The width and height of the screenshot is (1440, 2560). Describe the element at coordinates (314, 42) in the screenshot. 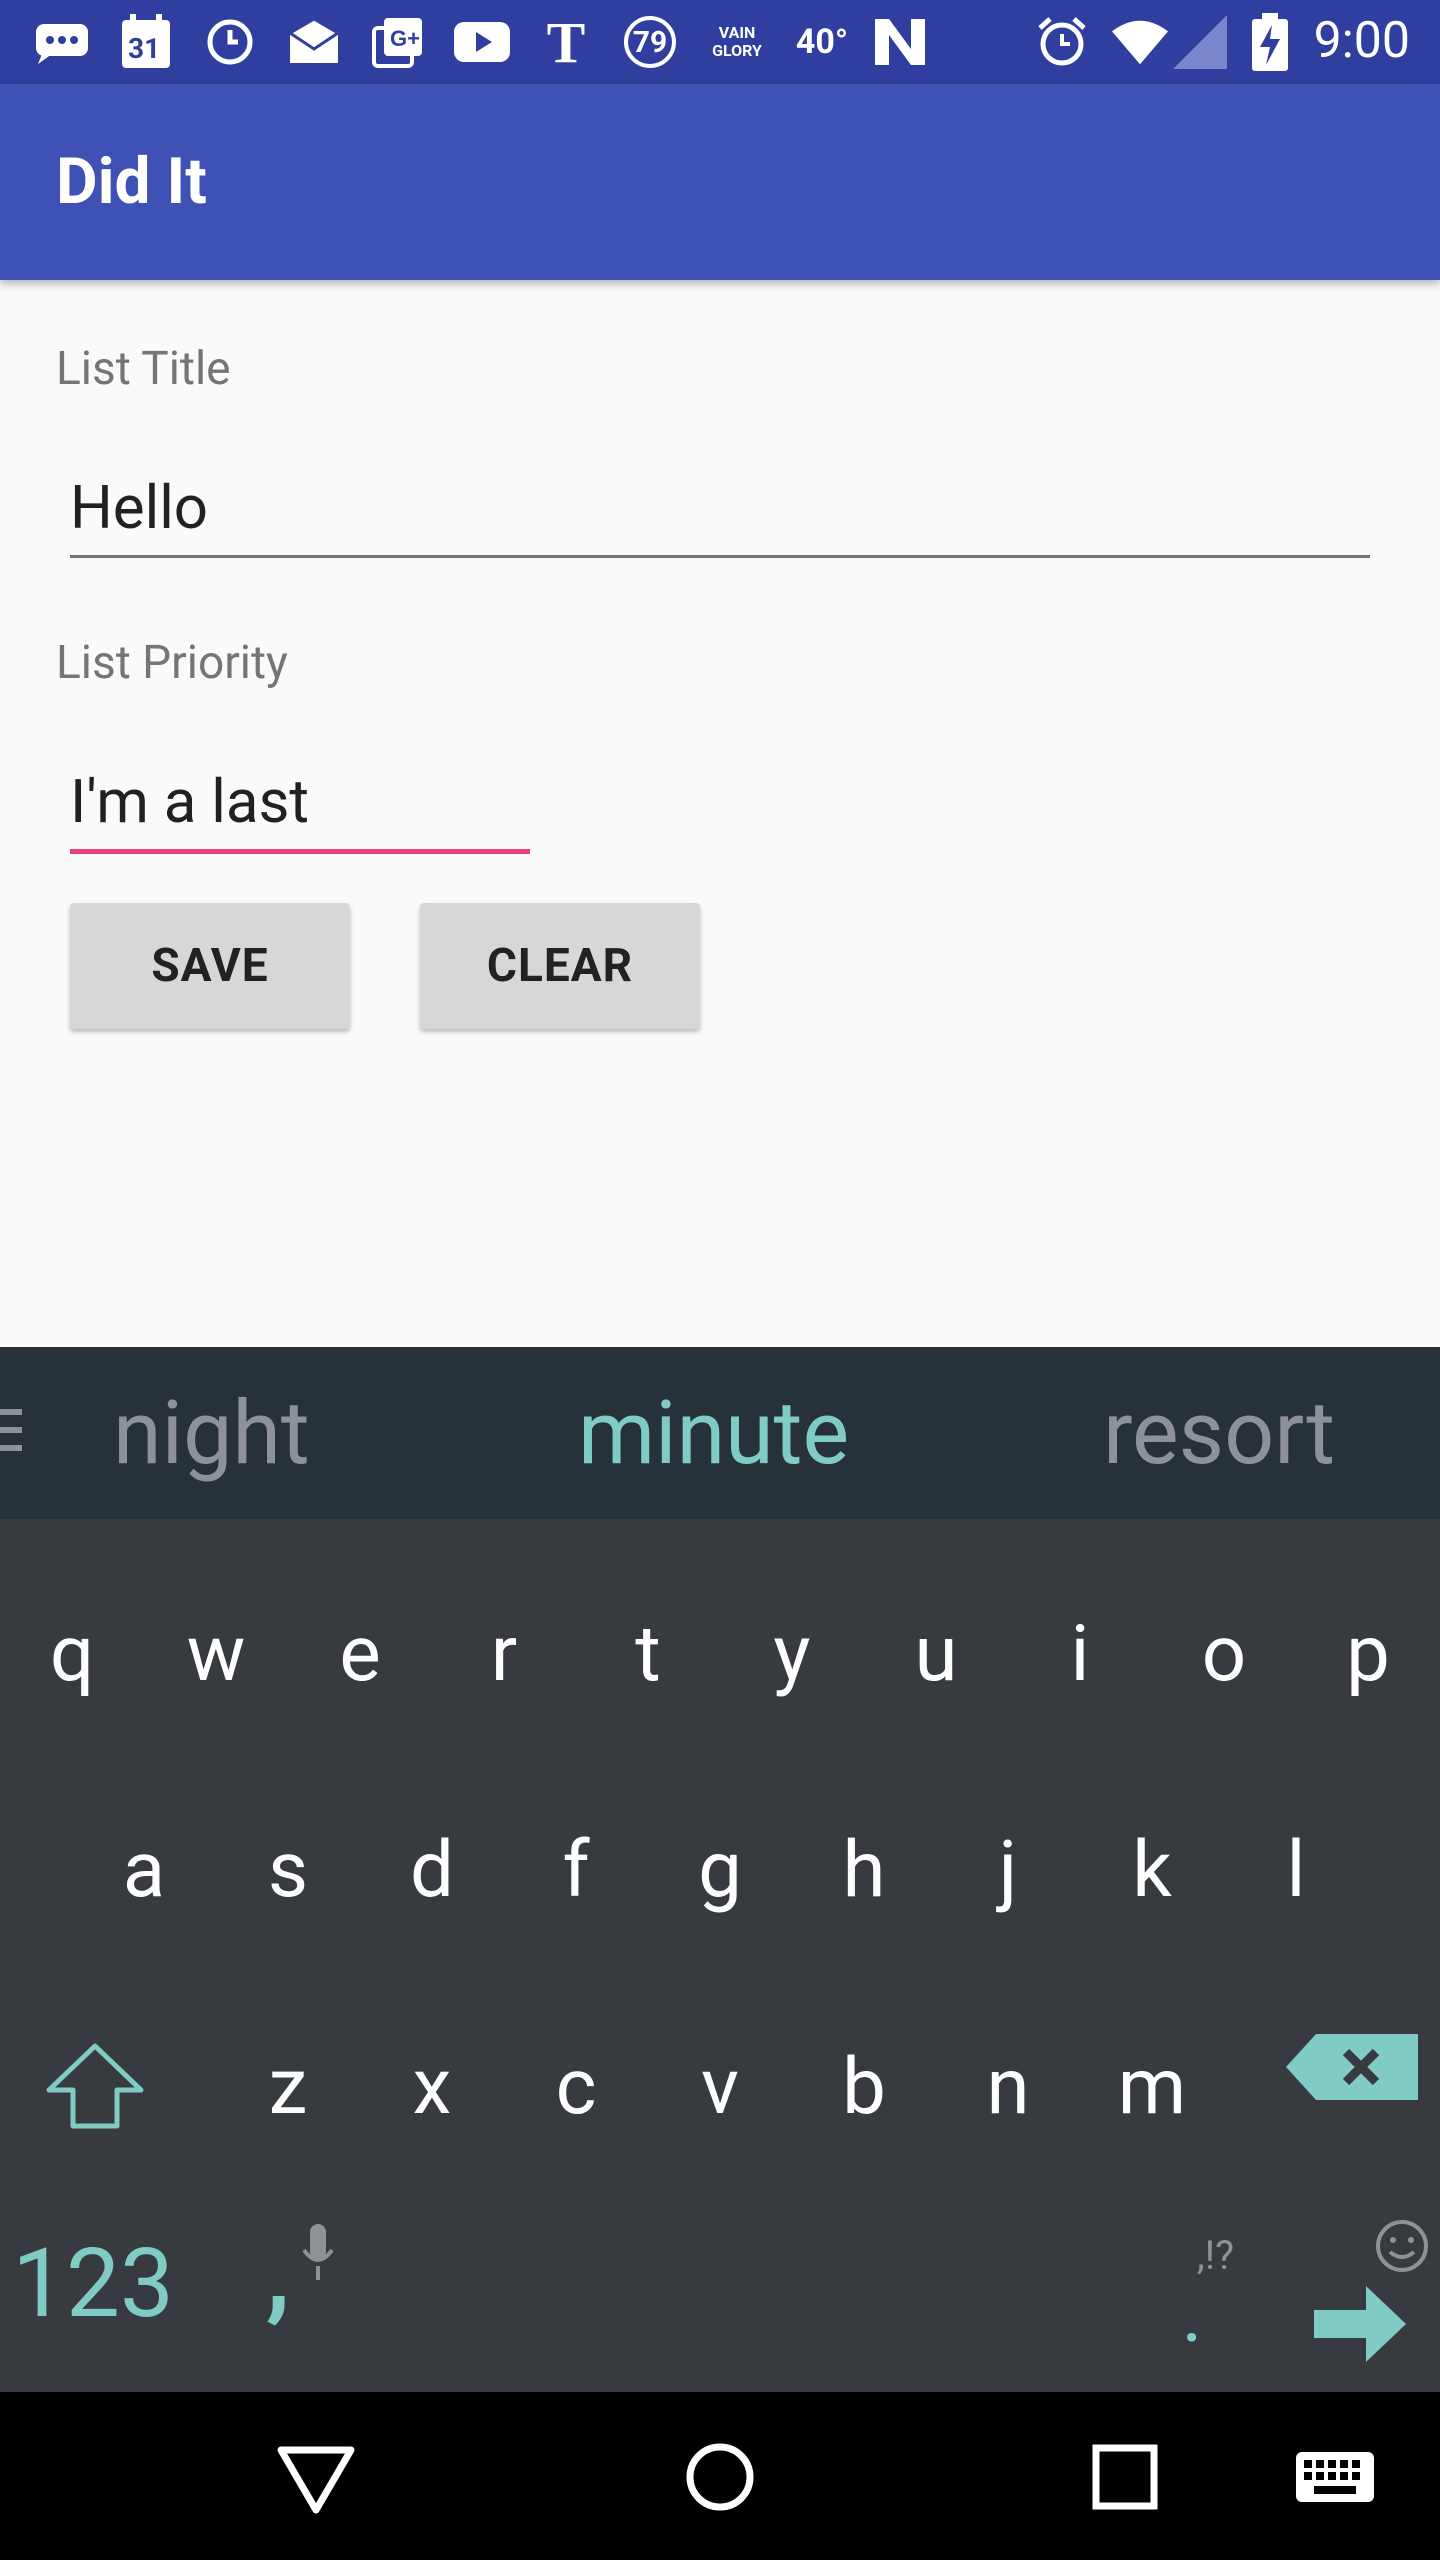

I see `email-icon` at that location.